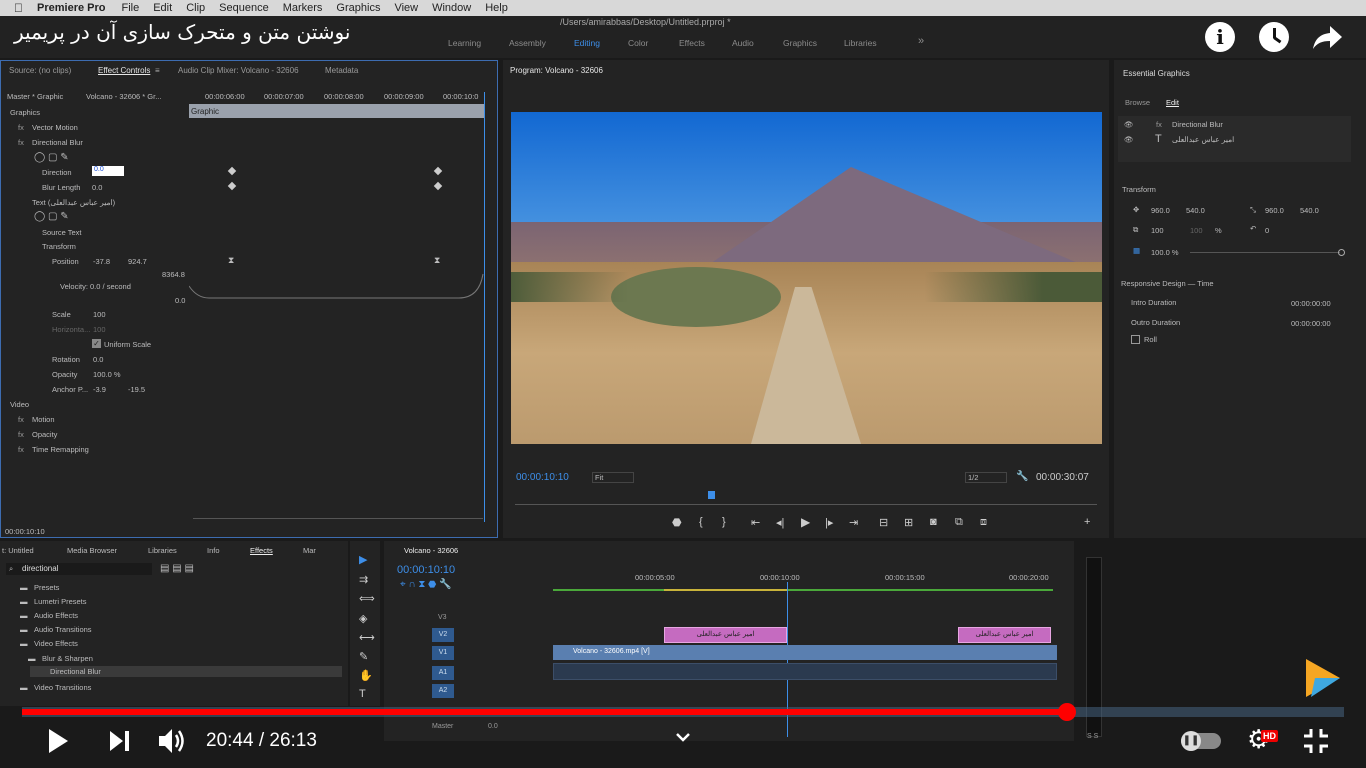  What do you see at coordinates (1160, 210) in the screenshot?
I see `eg-pos-x: 960.0` at bounding box center [1160, 210].